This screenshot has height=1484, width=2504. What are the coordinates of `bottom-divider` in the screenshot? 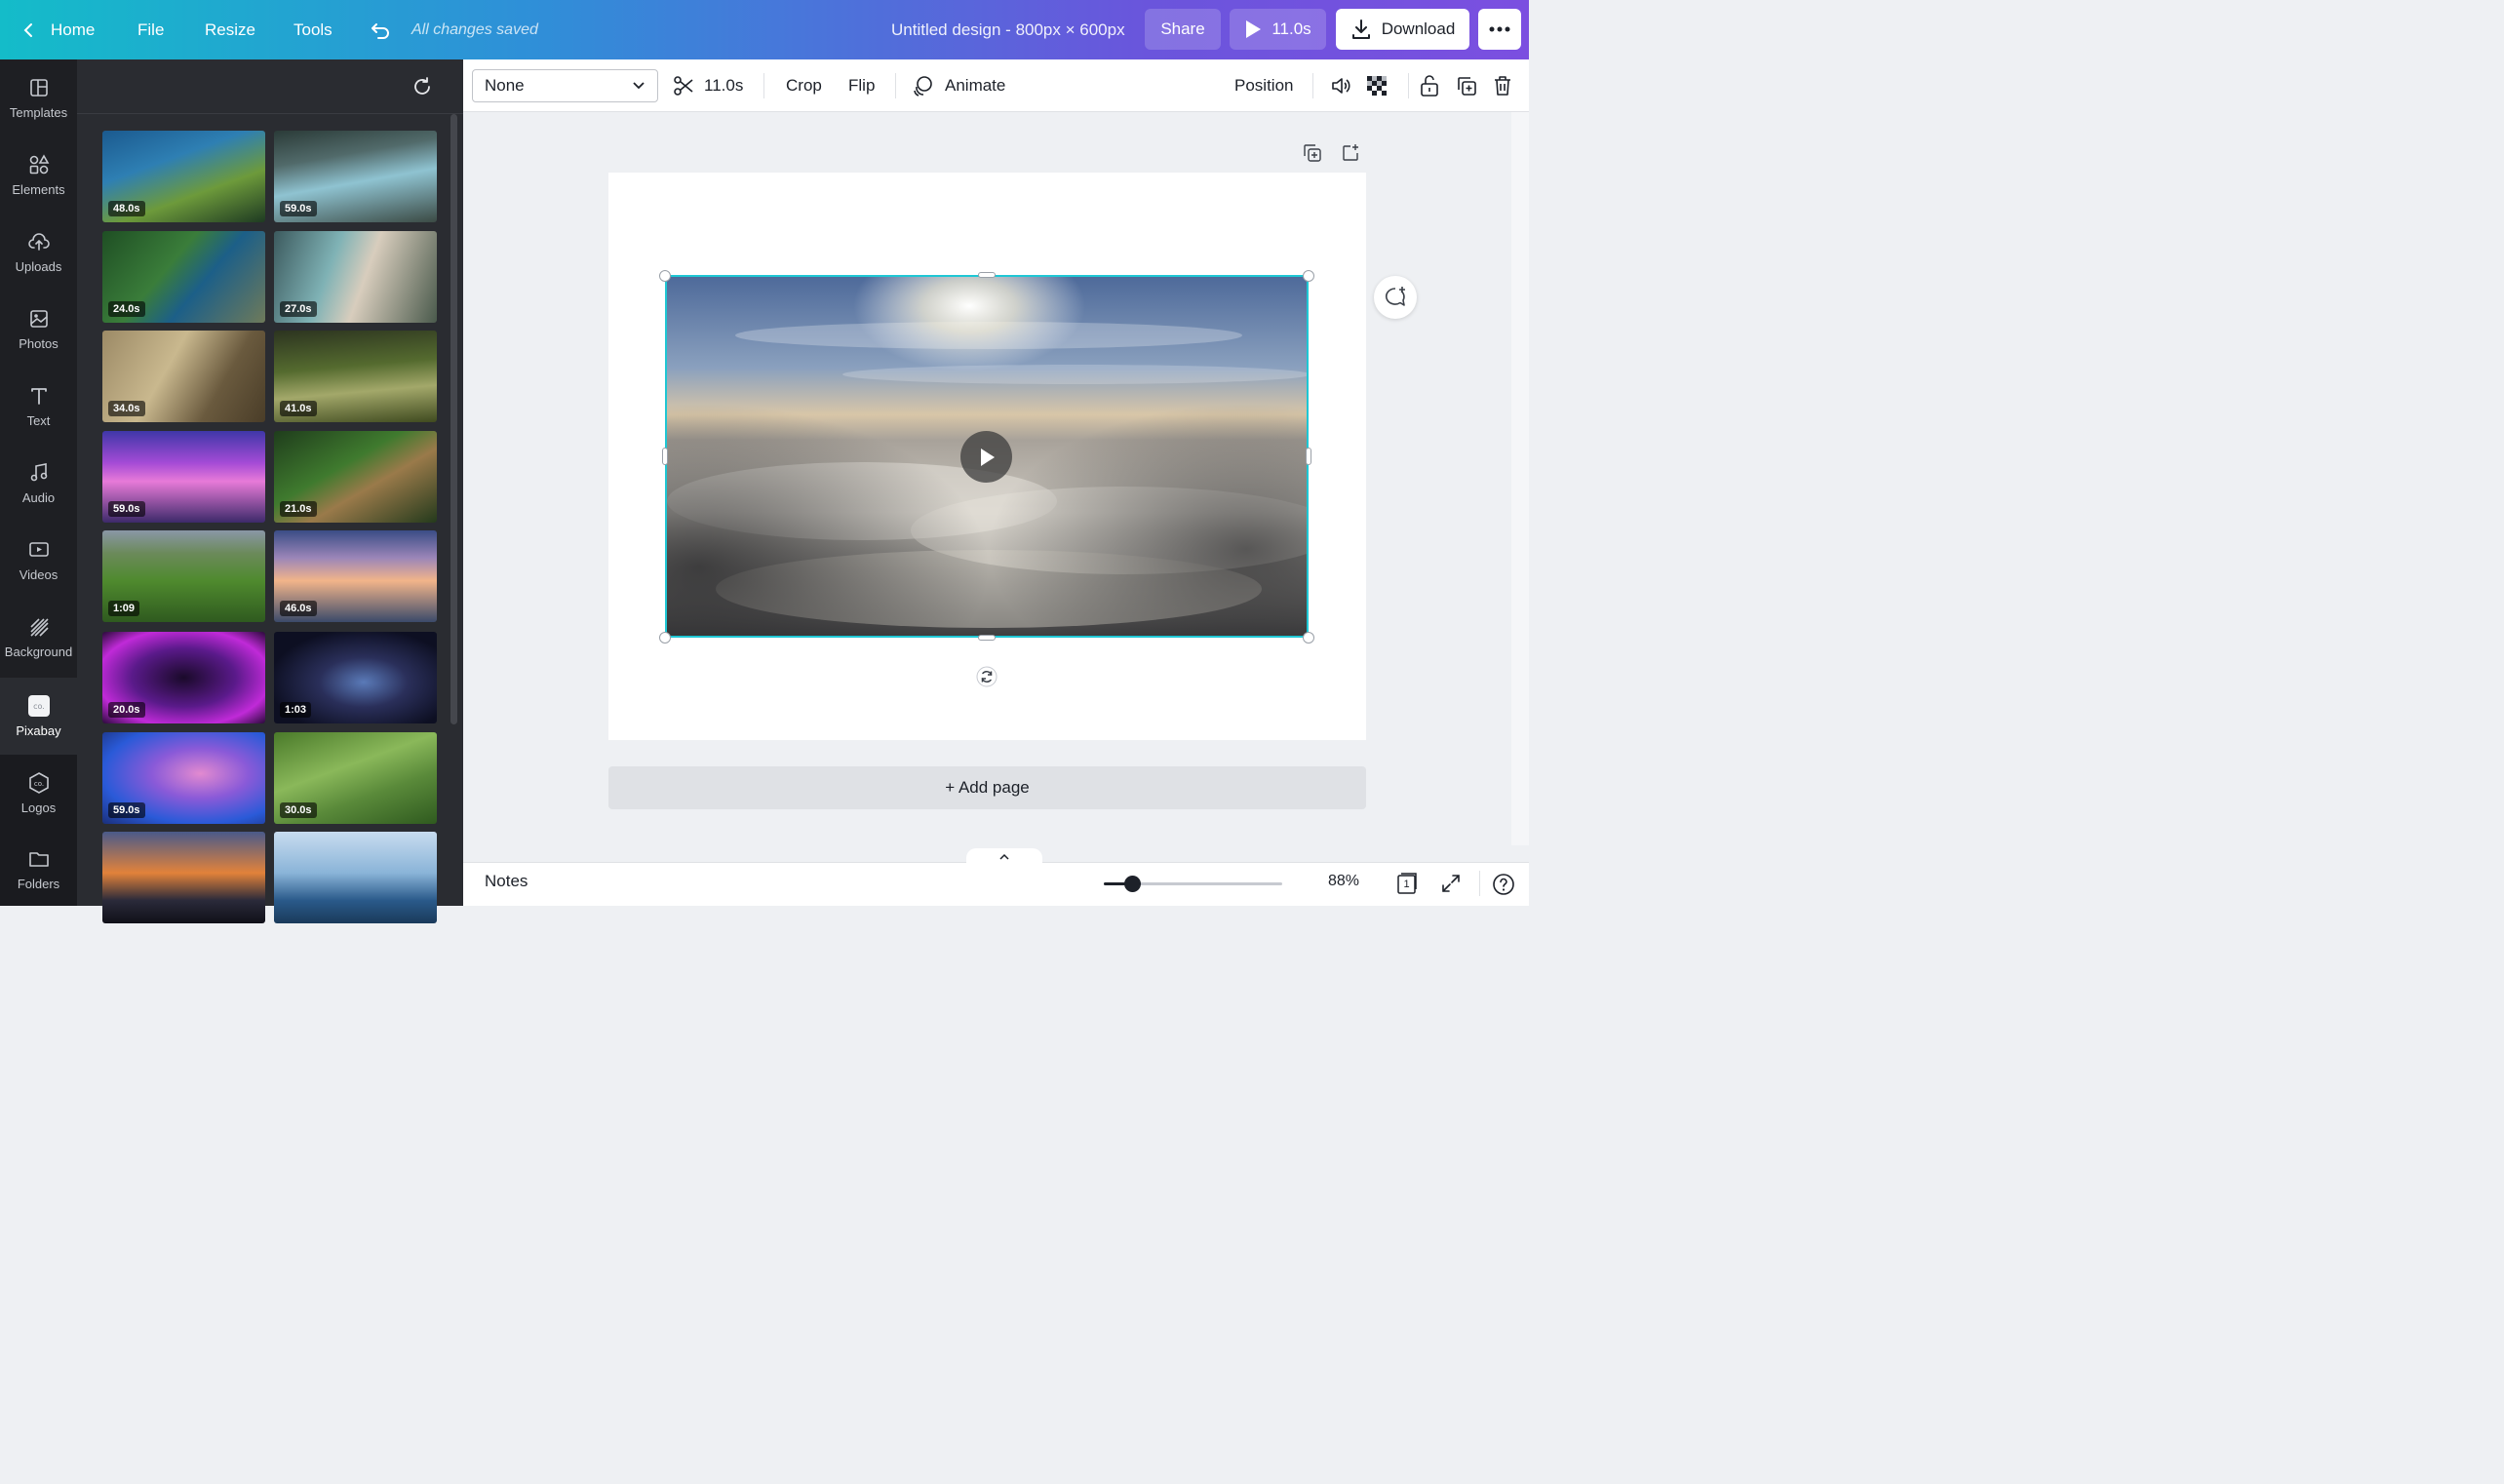 It's located at (1480, 883).